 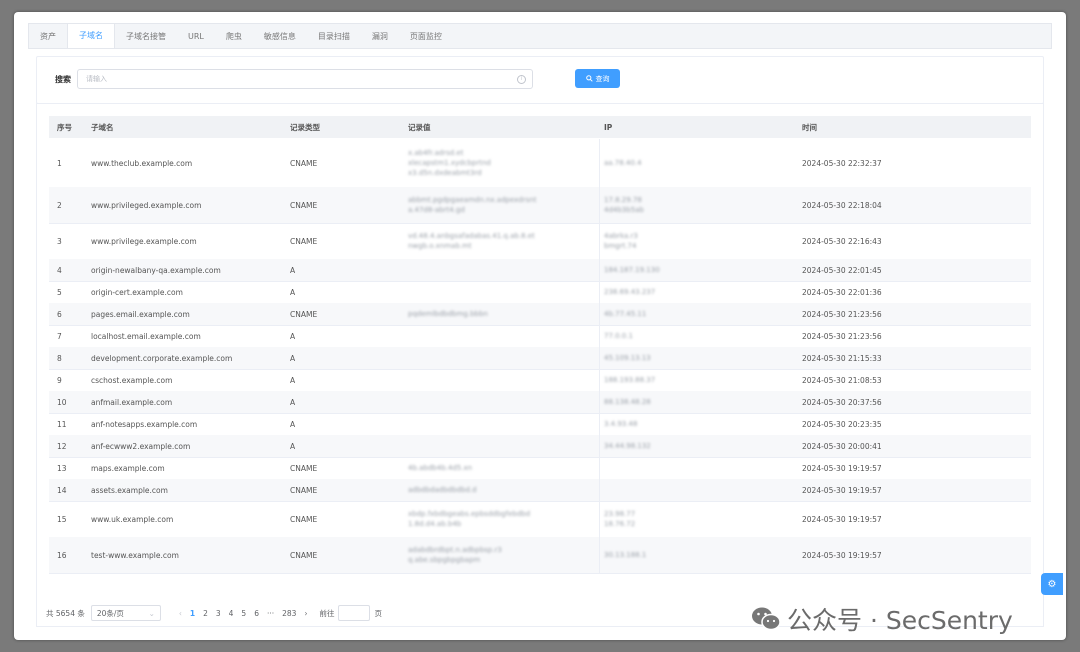 What do you see at coordinates (65, 613) in the screenshot?
I see `pagination-total: 共 5654 条` at bounding box center [65, 613].